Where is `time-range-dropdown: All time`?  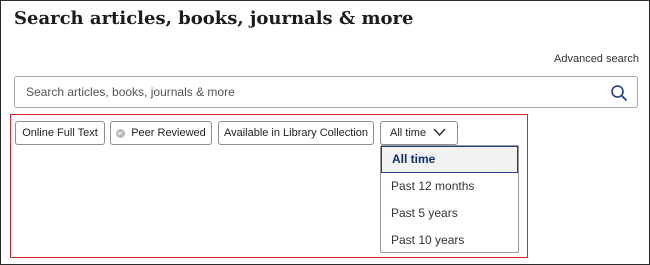 time-range-dropdown: All time is located at coordinates (419, 133).